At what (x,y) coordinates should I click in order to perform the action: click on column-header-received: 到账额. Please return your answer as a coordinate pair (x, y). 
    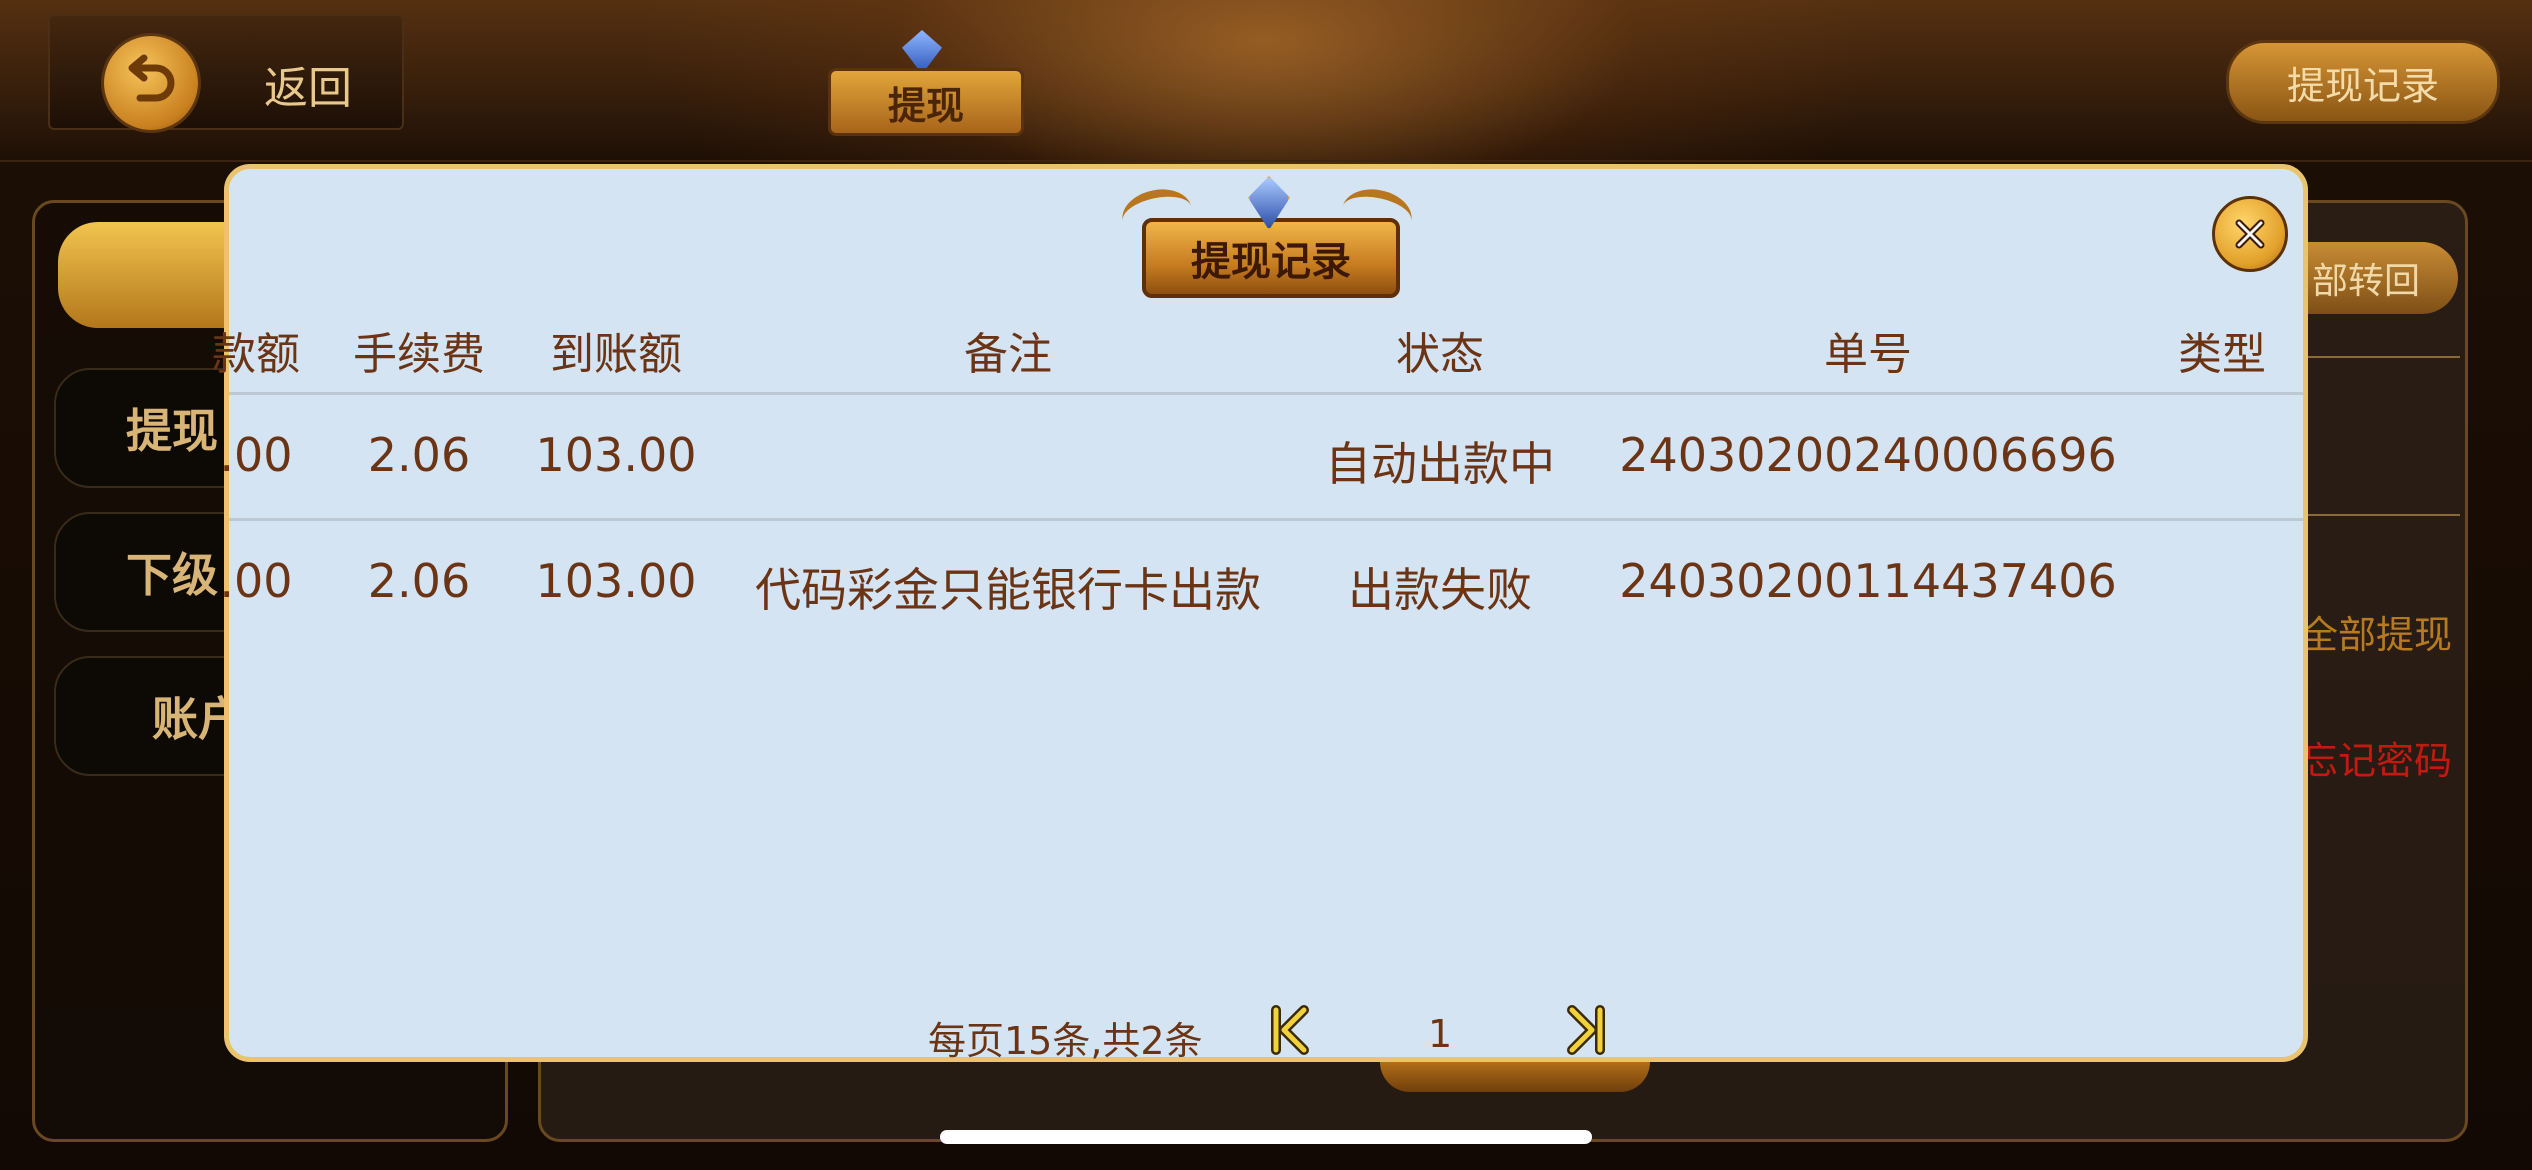
    Looking at the image, I should click on (616, 354).